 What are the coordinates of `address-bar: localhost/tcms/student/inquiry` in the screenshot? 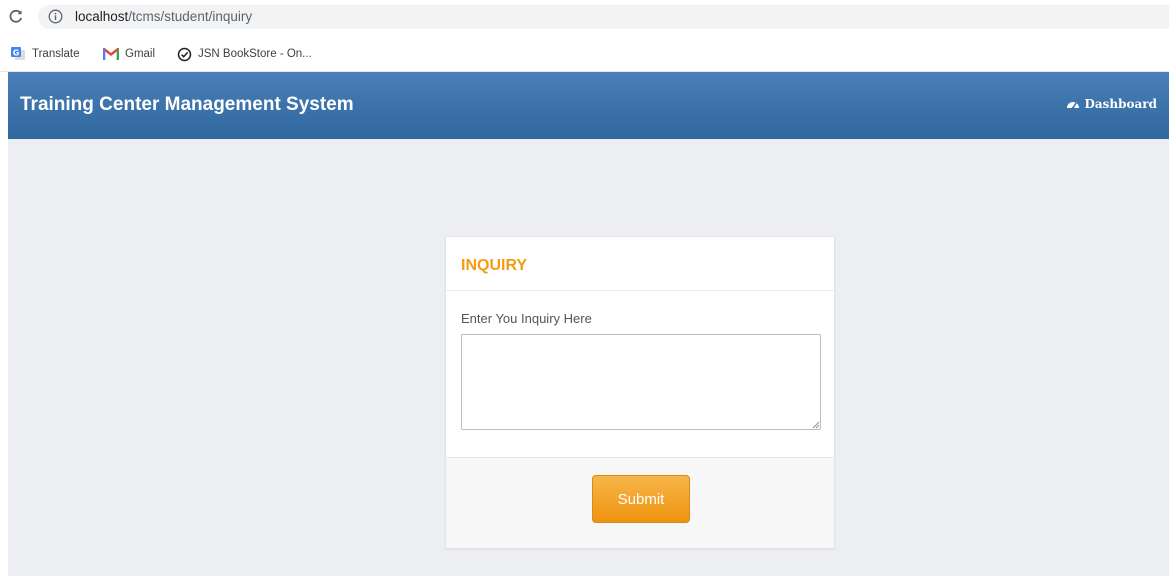 It's located at (603, 17).